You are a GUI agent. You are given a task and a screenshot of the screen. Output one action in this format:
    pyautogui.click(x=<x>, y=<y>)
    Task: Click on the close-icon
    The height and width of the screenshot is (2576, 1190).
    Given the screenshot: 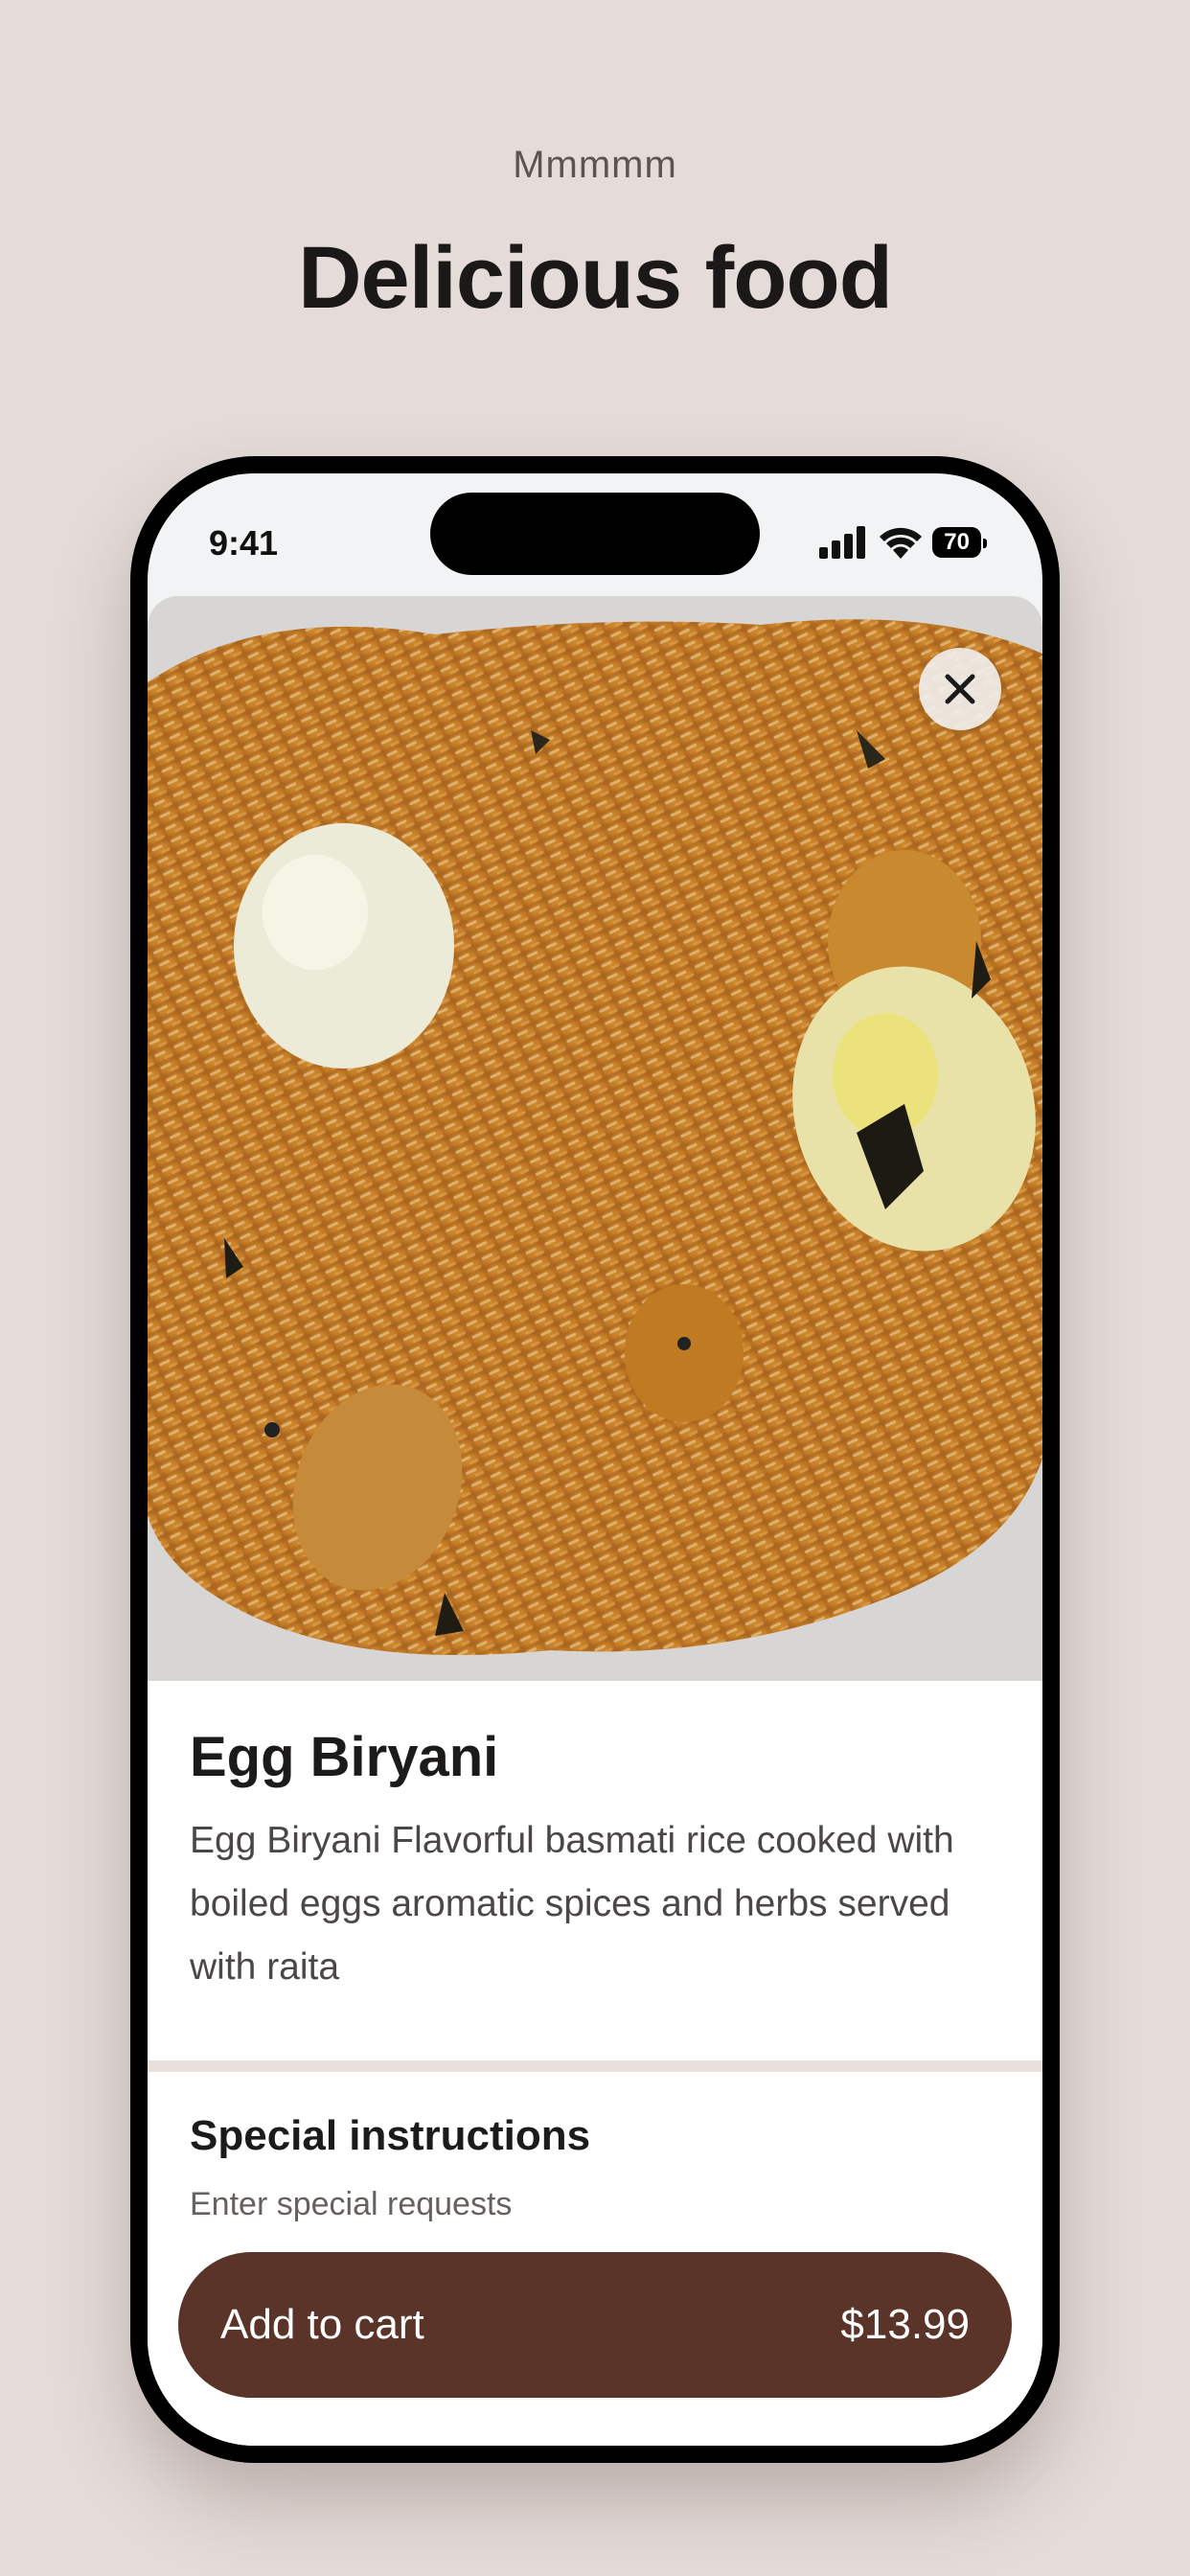 What is the action you would take?
    pyautogui.click(x=960, y=689)
    